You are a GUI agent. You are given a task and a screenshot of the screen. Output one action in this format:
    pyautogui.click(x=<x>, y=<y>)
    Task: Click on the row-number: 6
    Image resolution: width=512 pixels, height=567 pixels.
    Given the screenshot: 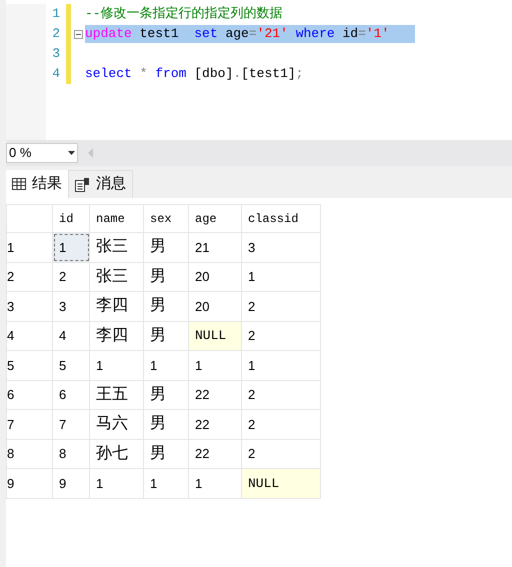 What is the action you would take?
    pyautogui.click(x=29, y=395)
    